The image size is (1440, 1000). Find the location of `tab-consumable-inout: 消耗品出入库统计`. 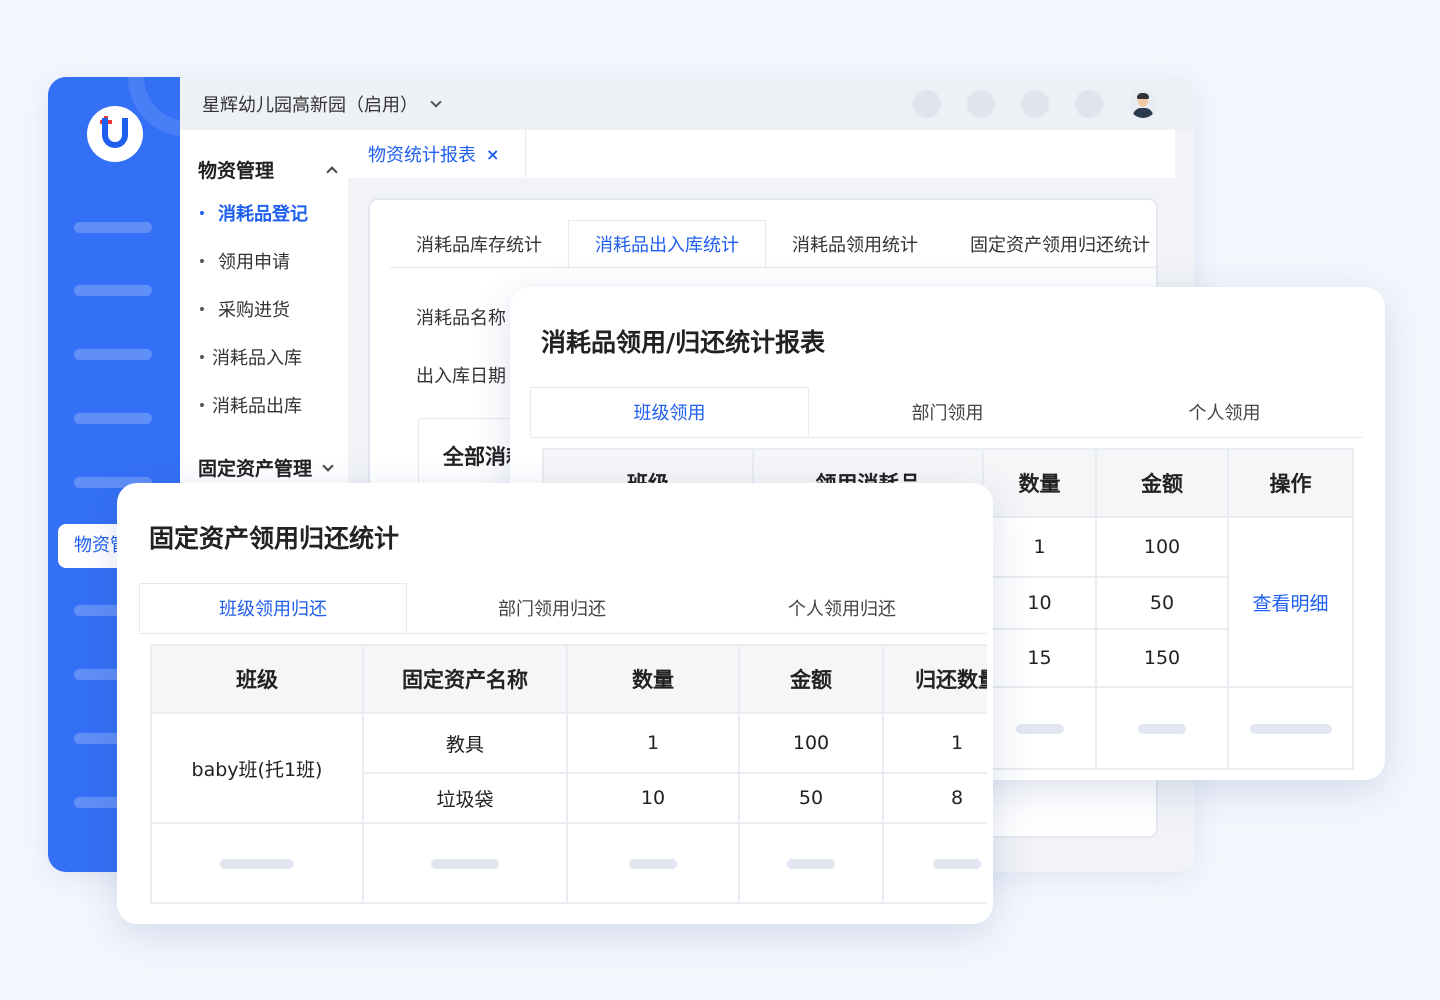

tab-consumable-inout: 消耗品出入库统计 is located at coordinates (667, 243).